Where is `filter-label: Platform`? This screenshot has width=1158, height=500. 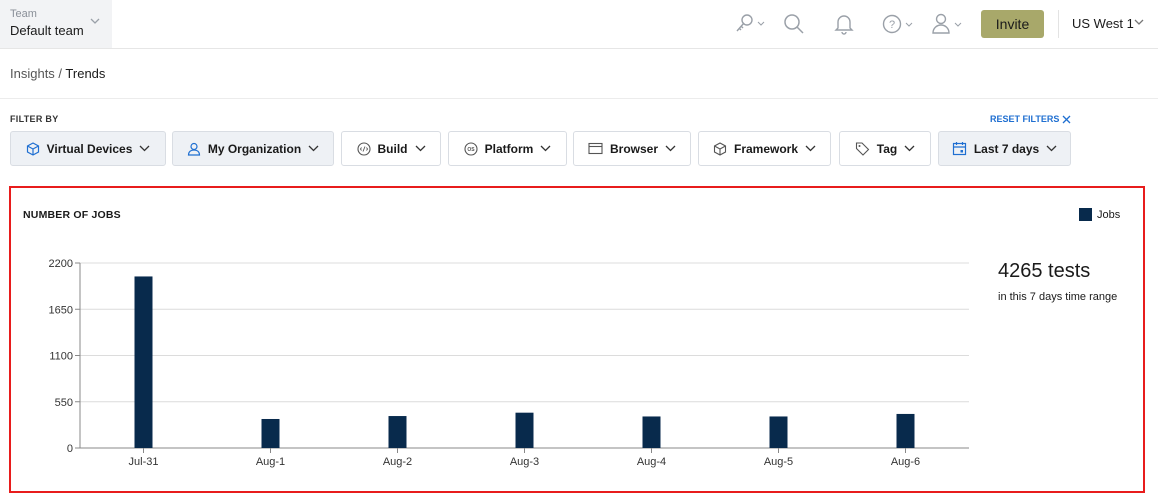
filter-label: Platform is located at coordinates (509, 148).